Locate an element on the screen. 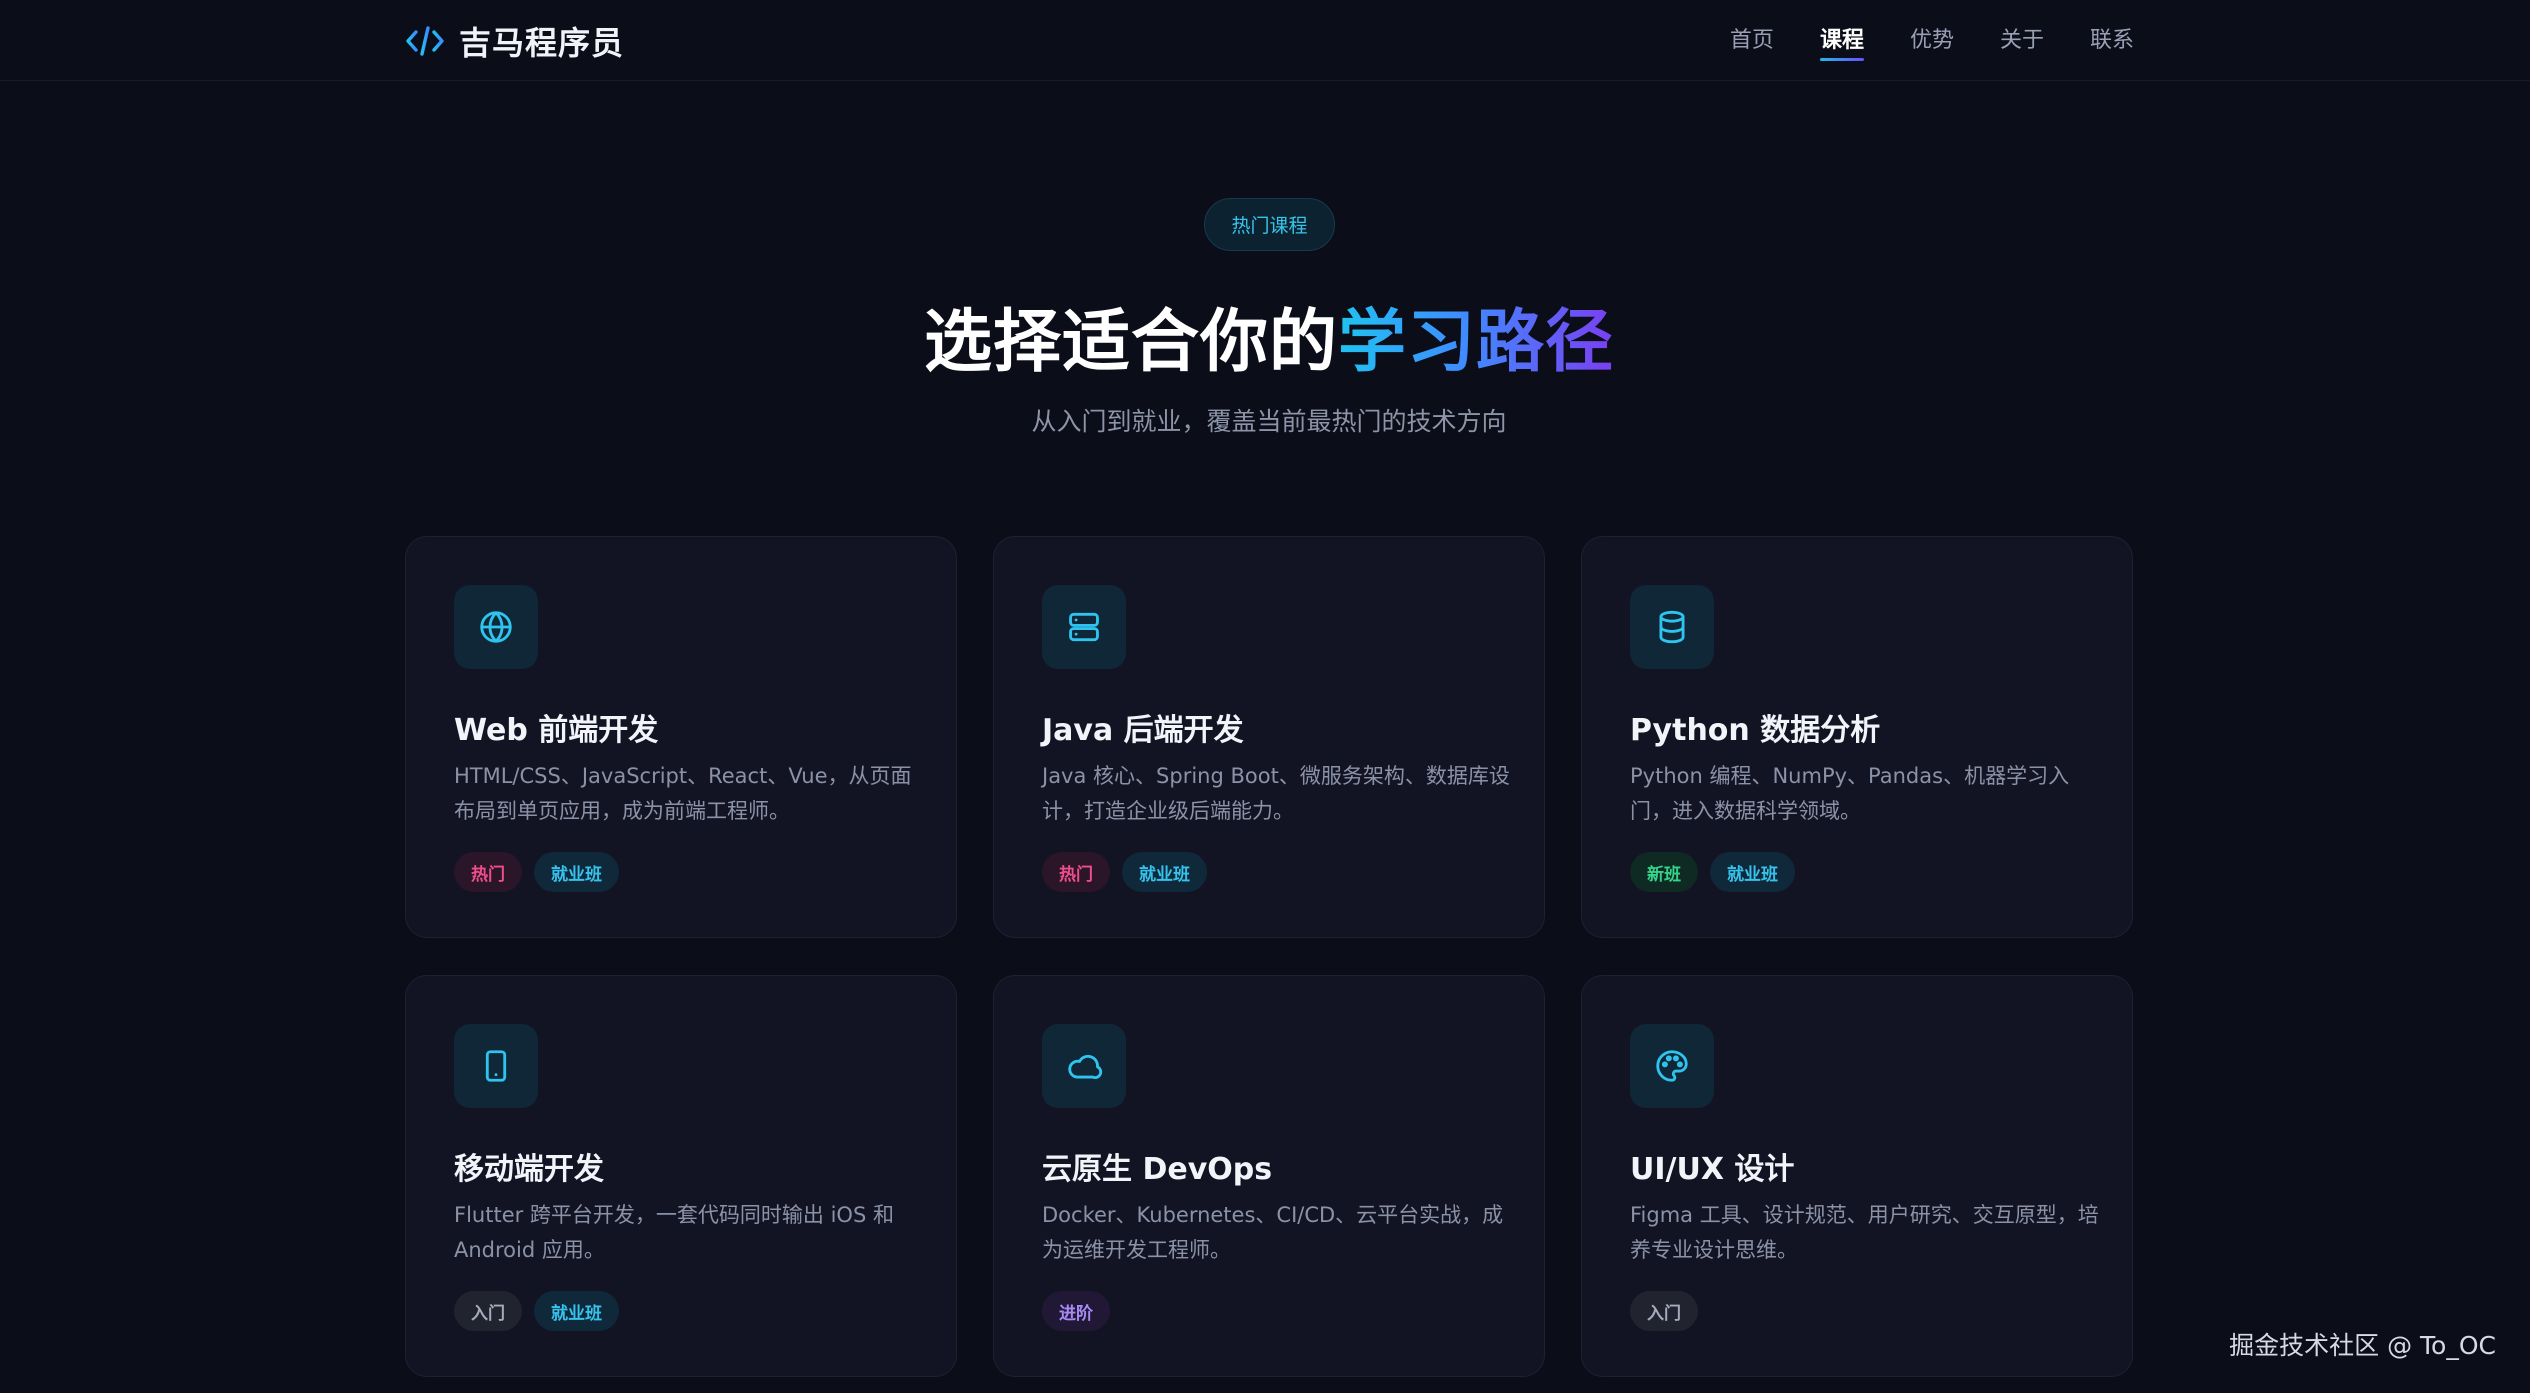 The height and width of the screenshot is (1393, 2530). database-icon is located at coordinates (1672, 627).